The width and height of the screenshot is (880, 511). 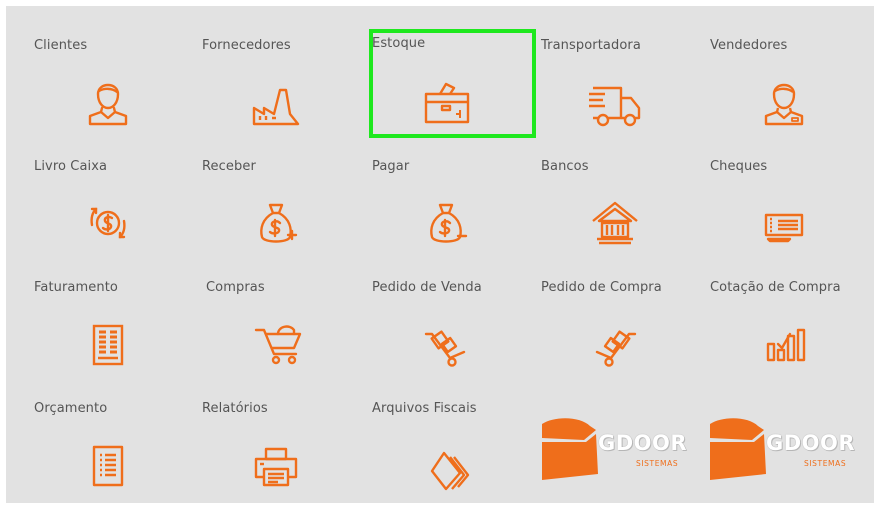 What do you see at coordinates (446, 463) in the screenshot?
I see `stacked-files-icon` at bounding box center [446, 463].